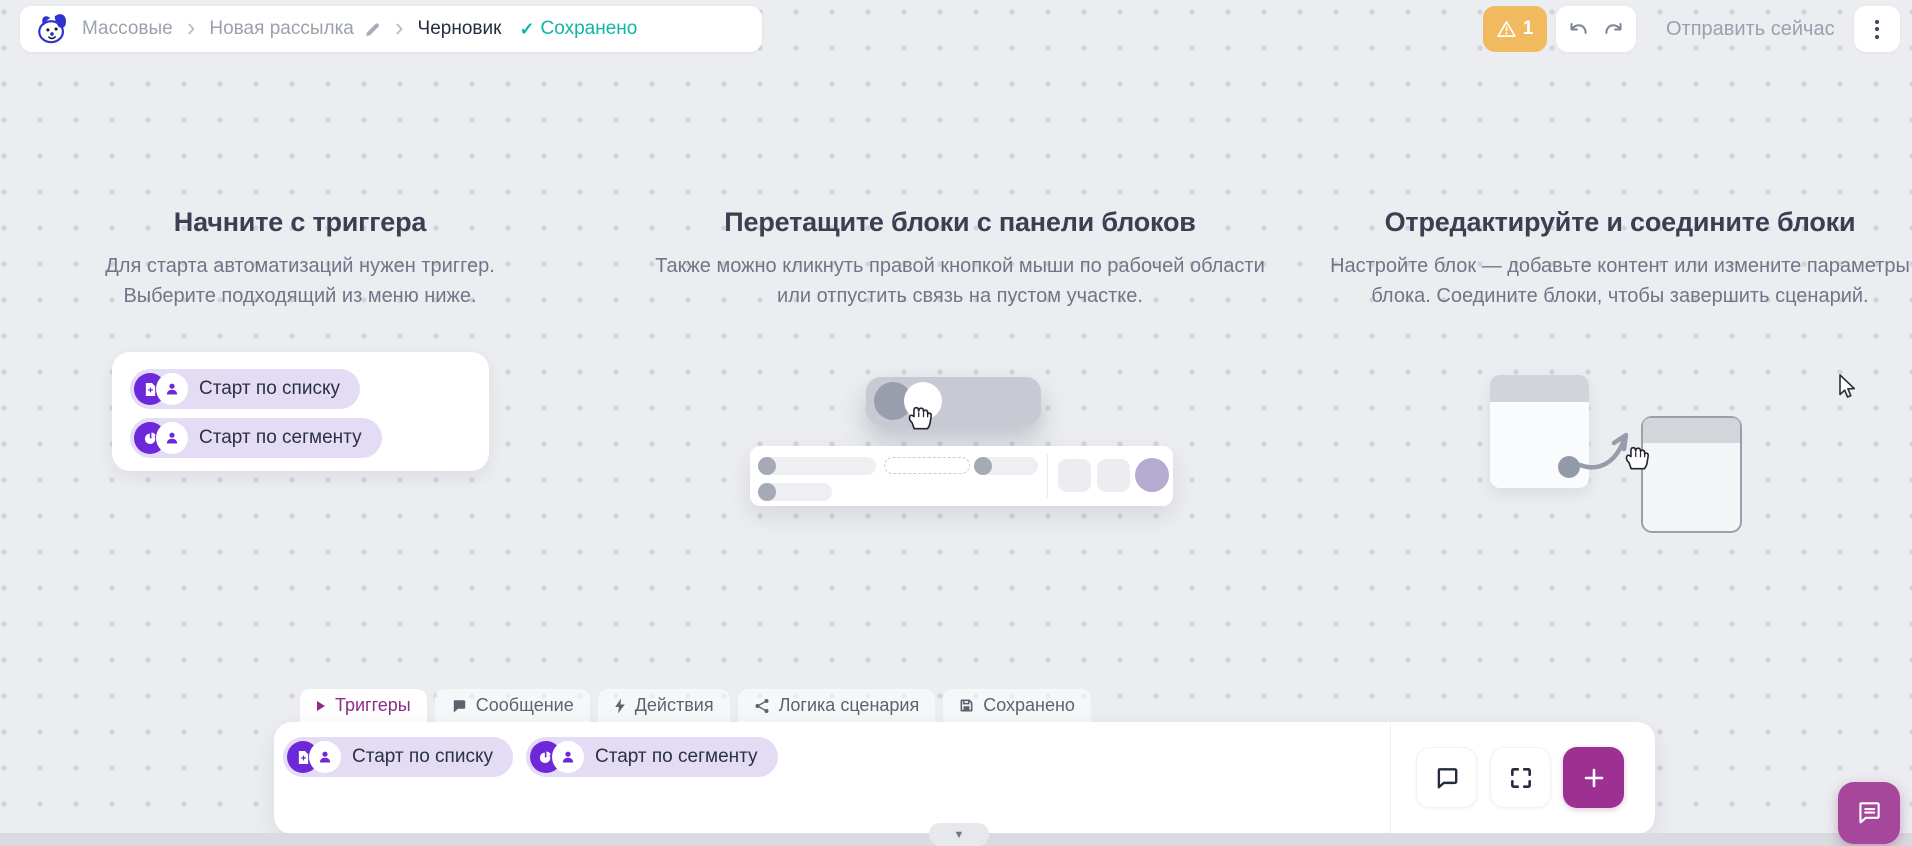  I want to click on tab-label: Логика сценария, so click(849, 705).